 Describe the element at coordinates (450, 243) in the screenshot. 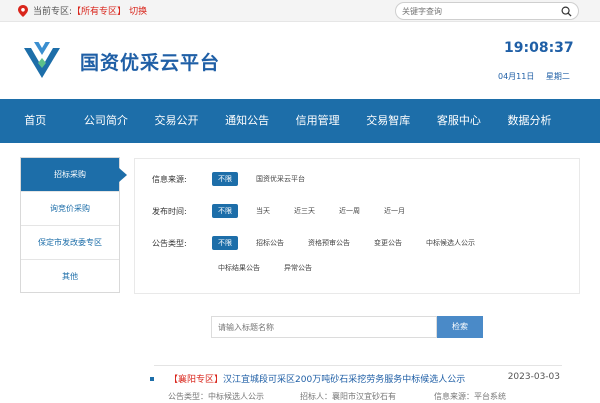

I see `filter-type-candidate: 中标候选人公示` at that location.